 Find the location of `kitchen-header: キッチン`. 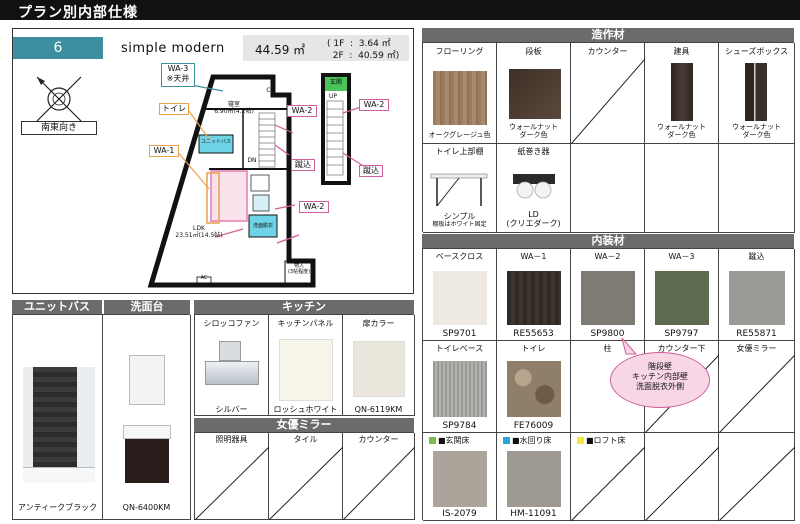

kitchen-header: キッチン is located at coordinates (304, 307).